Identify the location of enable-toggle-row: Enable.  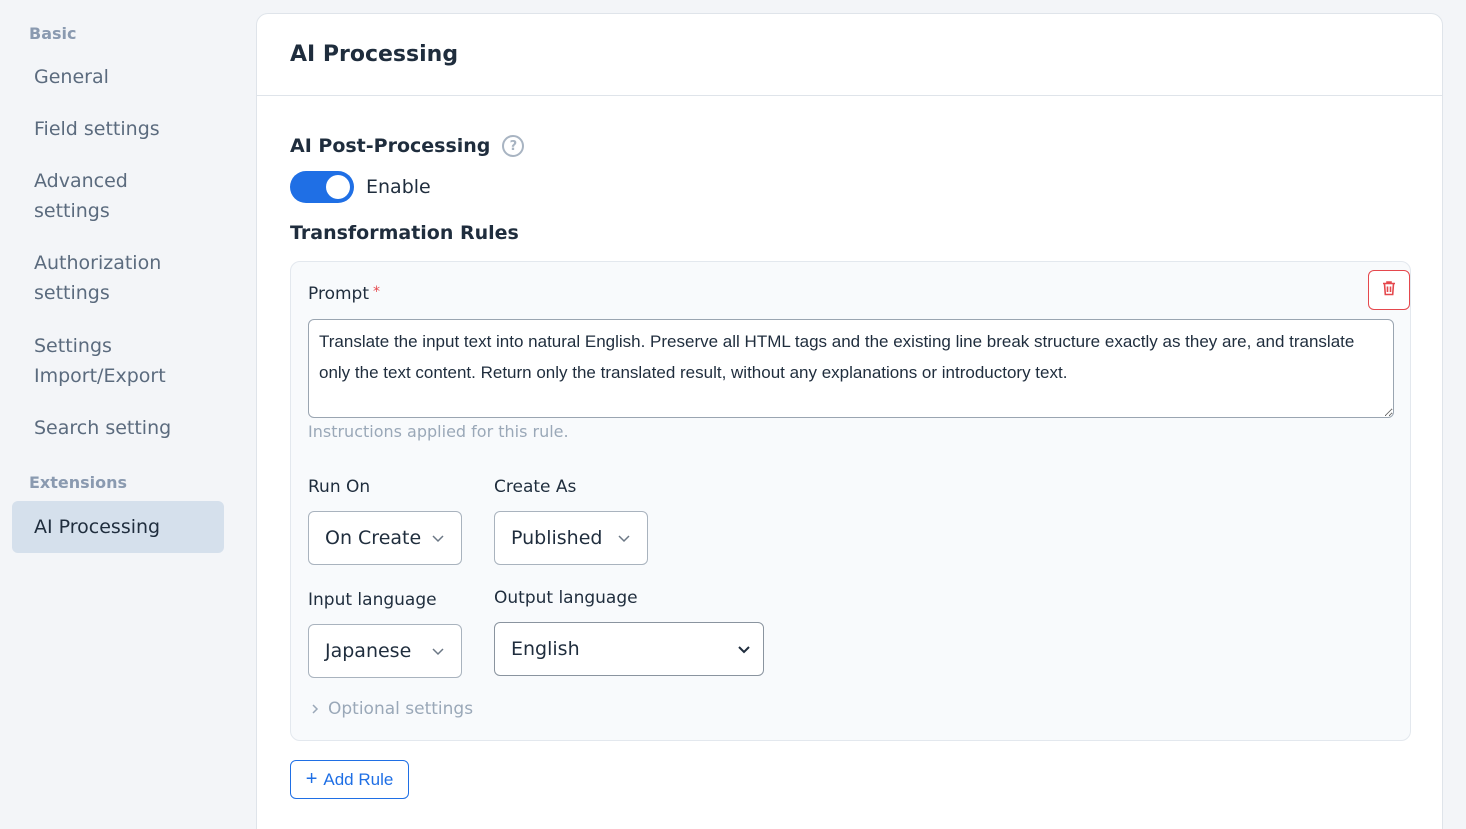
(360, 187).